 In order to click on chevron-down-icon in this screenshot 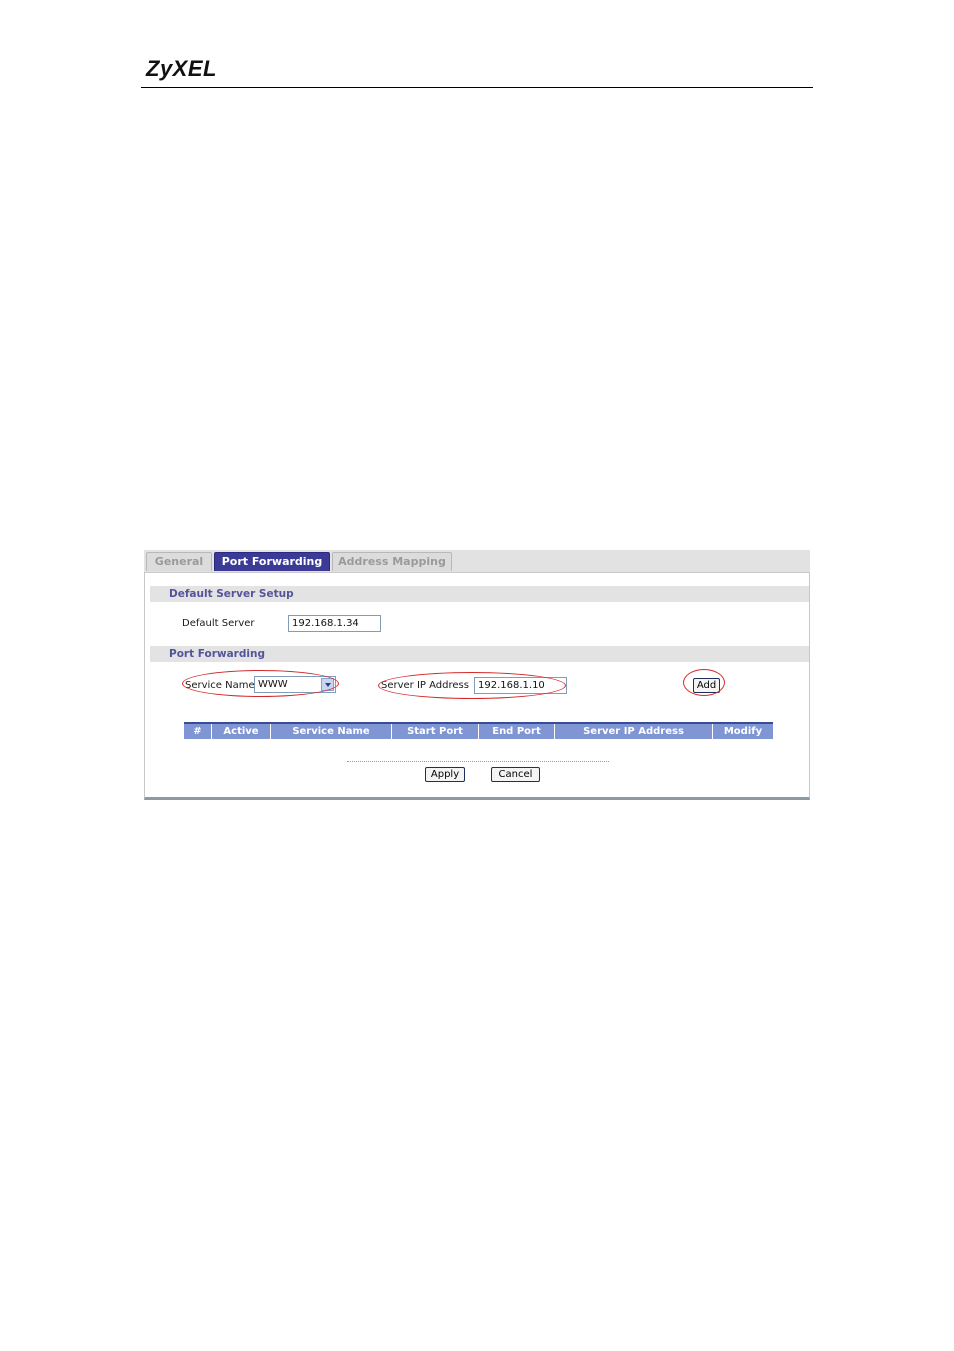, I will do `click(327, 684)`.